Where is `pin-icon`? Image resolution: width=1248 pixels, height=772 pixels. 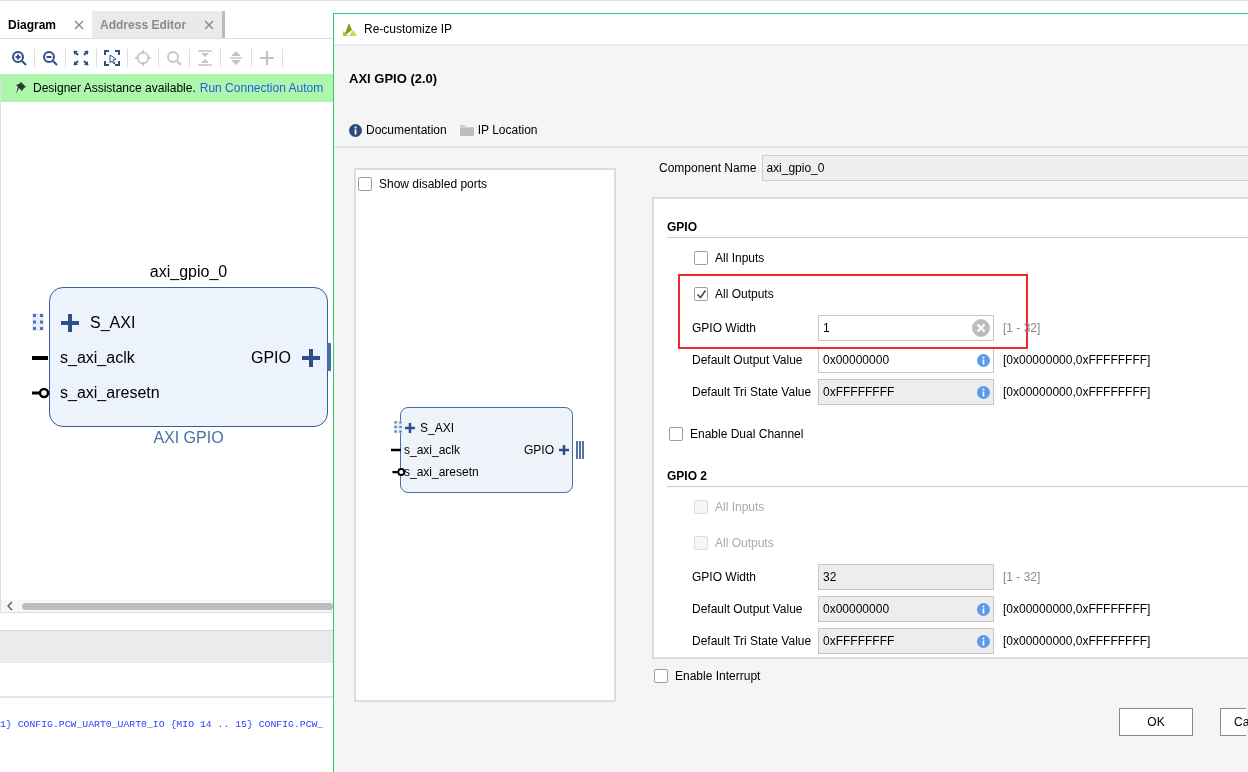
pin-icon is located at coordinates (21, 88).